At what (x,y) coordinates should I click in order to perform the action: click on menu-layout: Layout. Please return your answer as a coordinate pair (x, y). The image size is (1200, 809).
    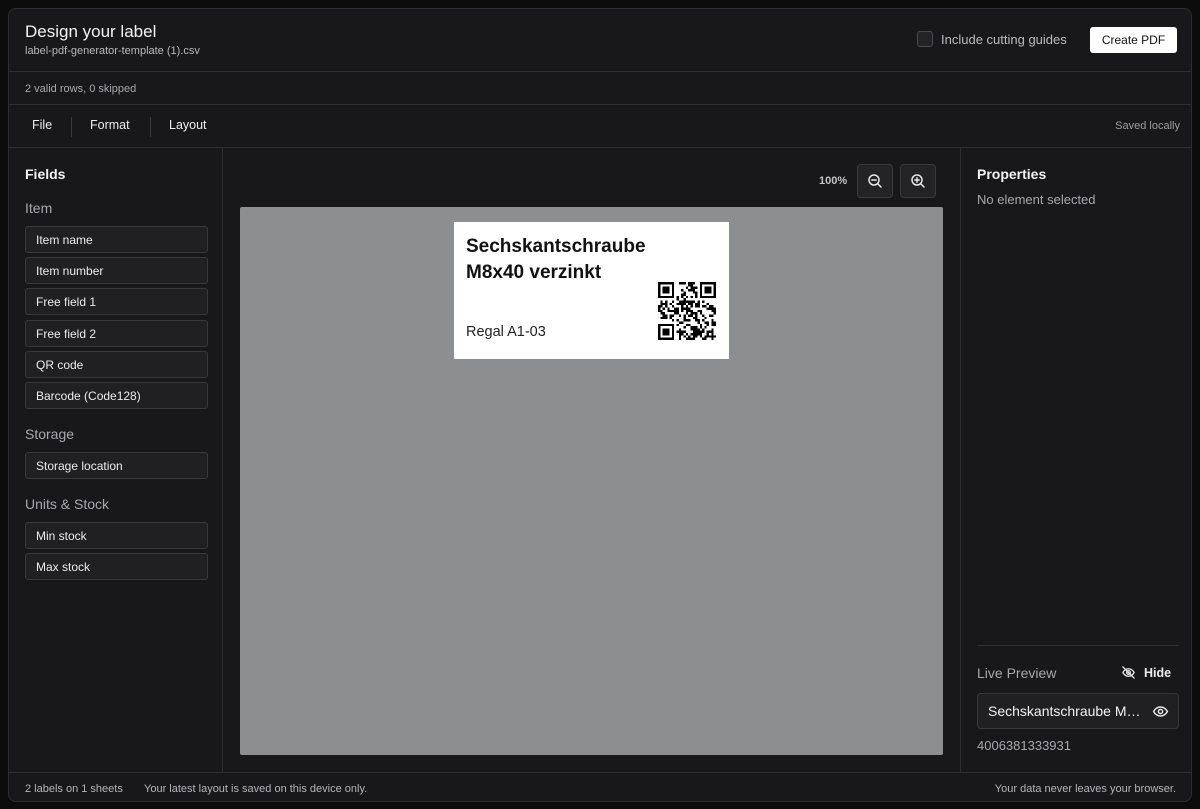
    Looking at the image, I should click on (188, 125).